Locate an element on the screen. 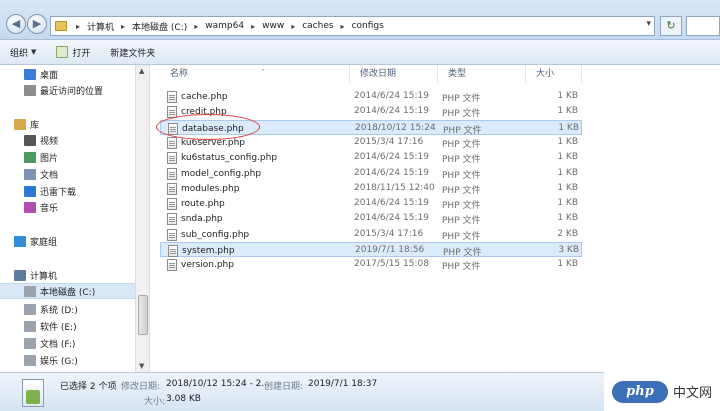 This screenshot has width=720, height=411. column-header-modified: 修改日期 is located at coordinates (394, 74).